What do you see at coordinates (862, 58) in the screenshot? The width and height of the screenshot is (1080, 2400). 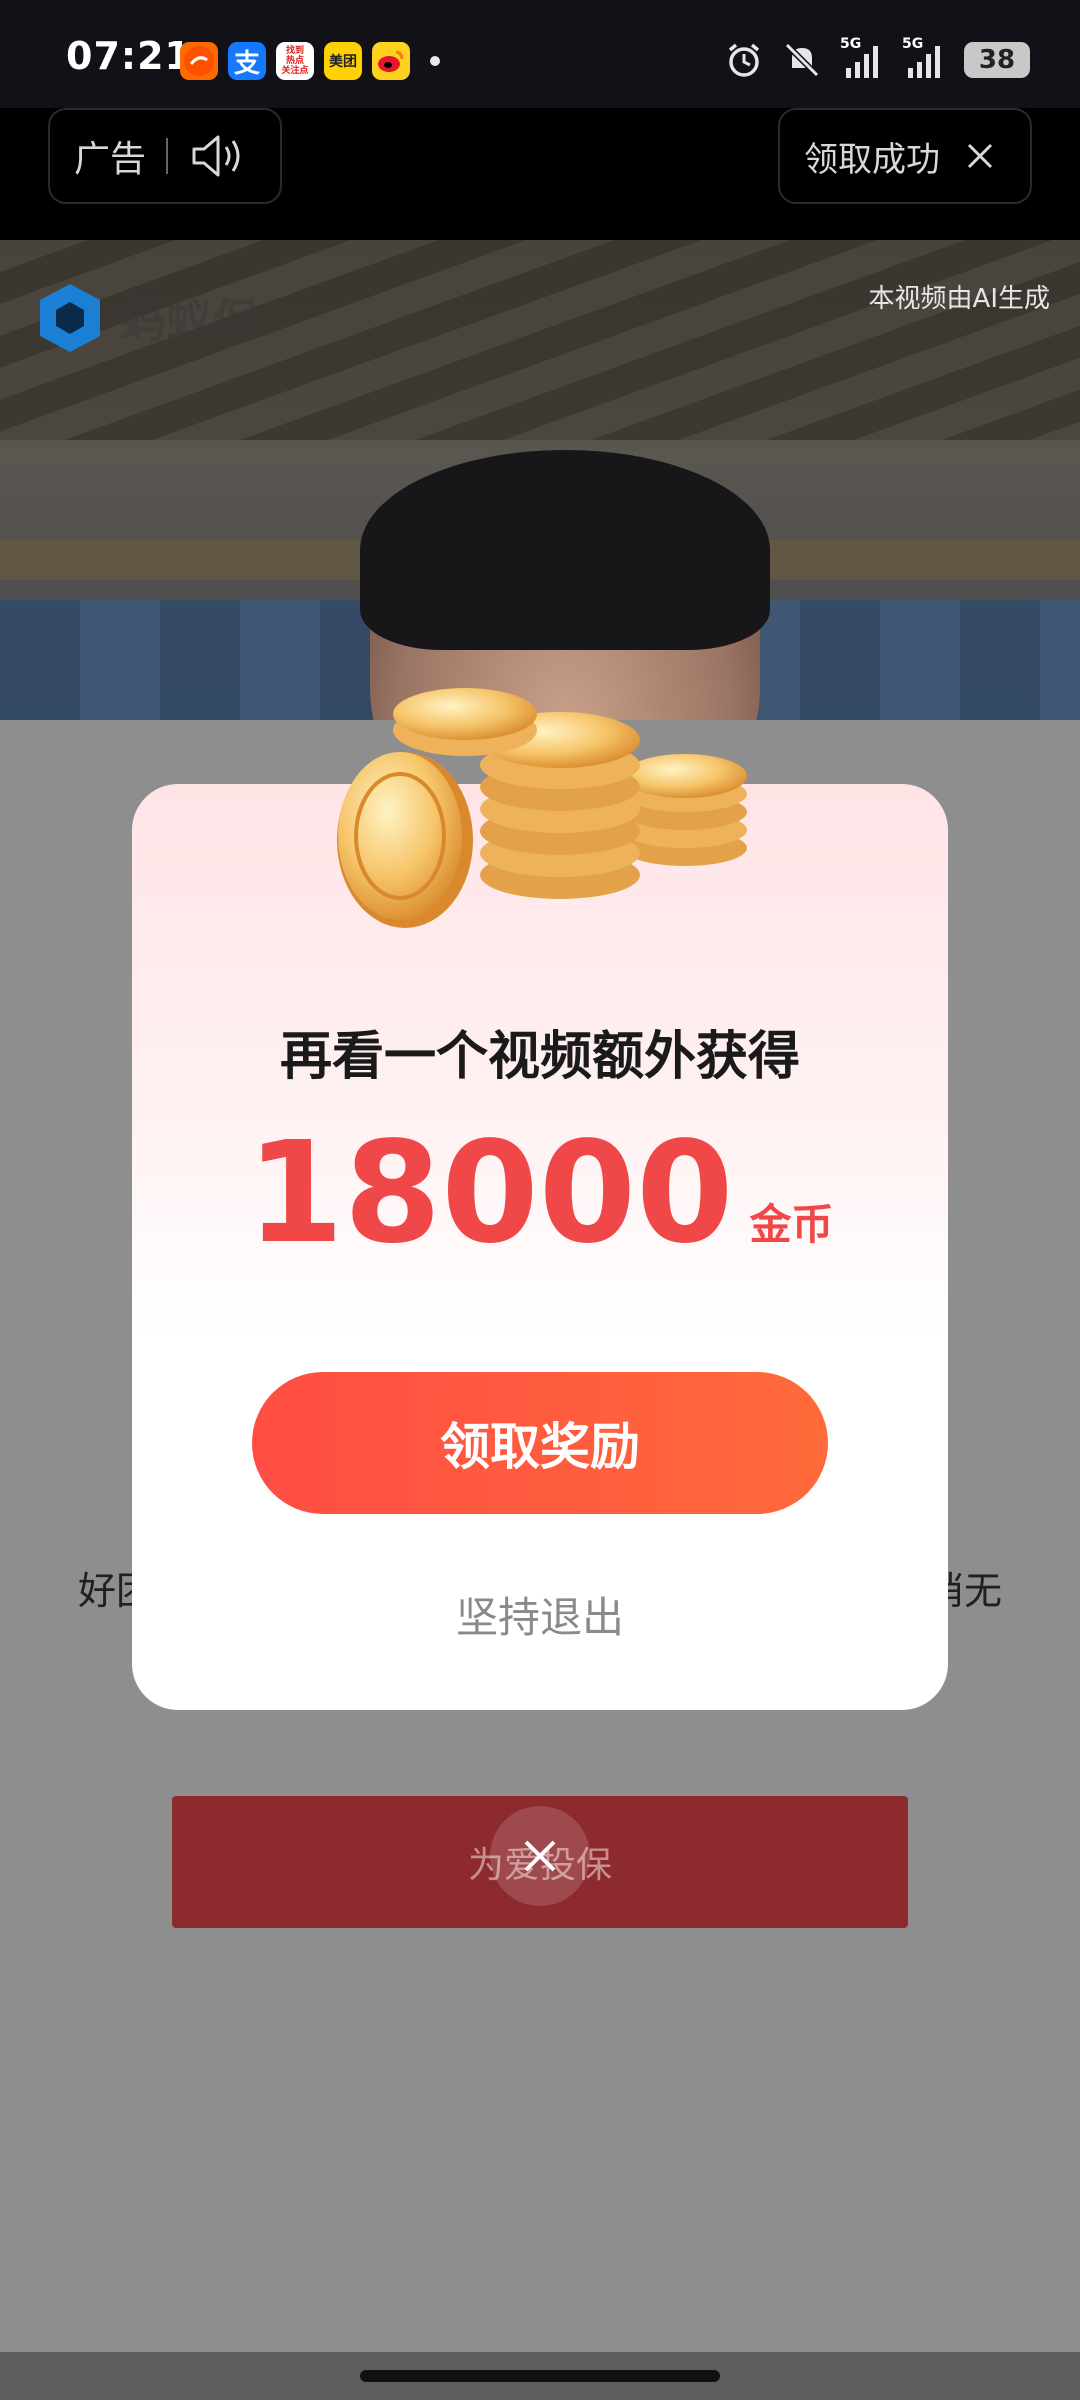 I see `signal-icon-1: 5G` at bounding box center [862, 58].